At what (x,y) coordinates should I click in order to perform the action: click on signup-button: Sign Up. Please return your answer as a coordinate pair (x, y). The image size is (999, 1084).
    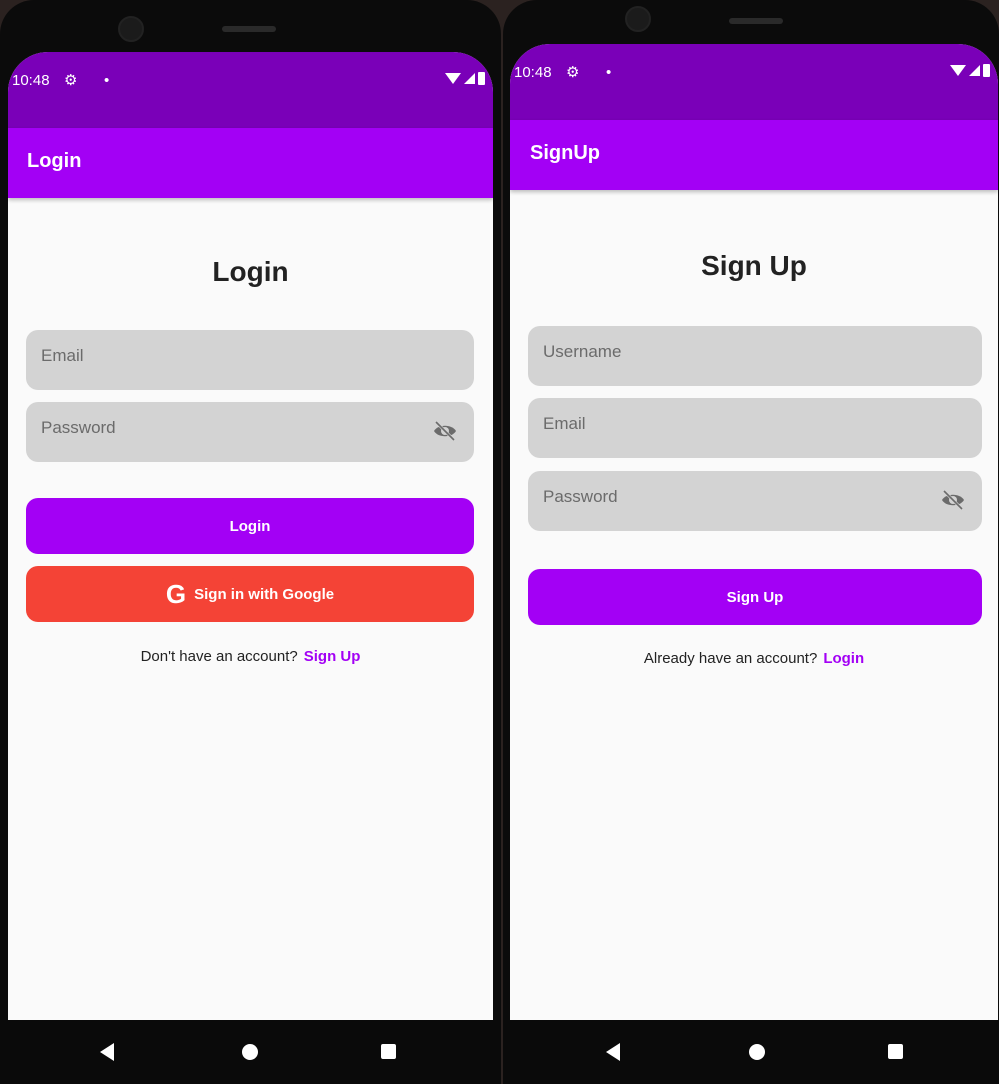
    Looking at the image, I should click on (755, 597).